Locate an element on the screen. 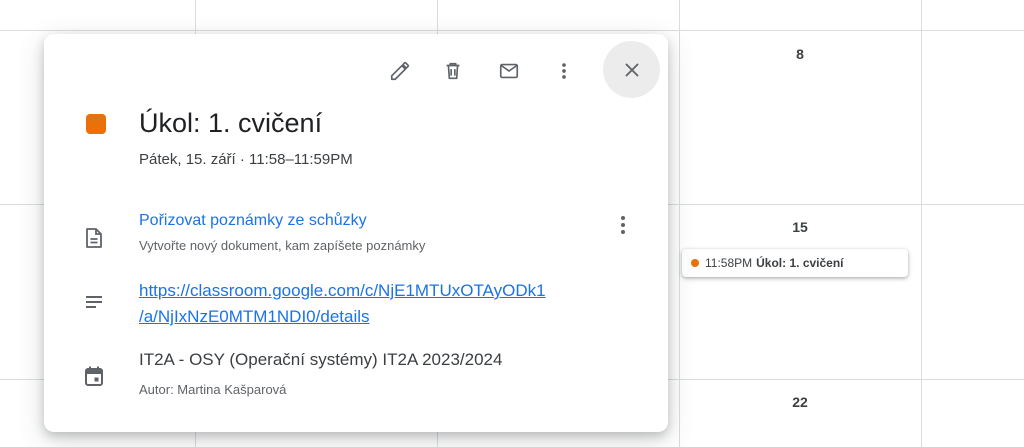 The height and width of the screenshot is (447, 1024). event-chip-title: Úkol: 1. cvičení is located at coordinates (800, 263).